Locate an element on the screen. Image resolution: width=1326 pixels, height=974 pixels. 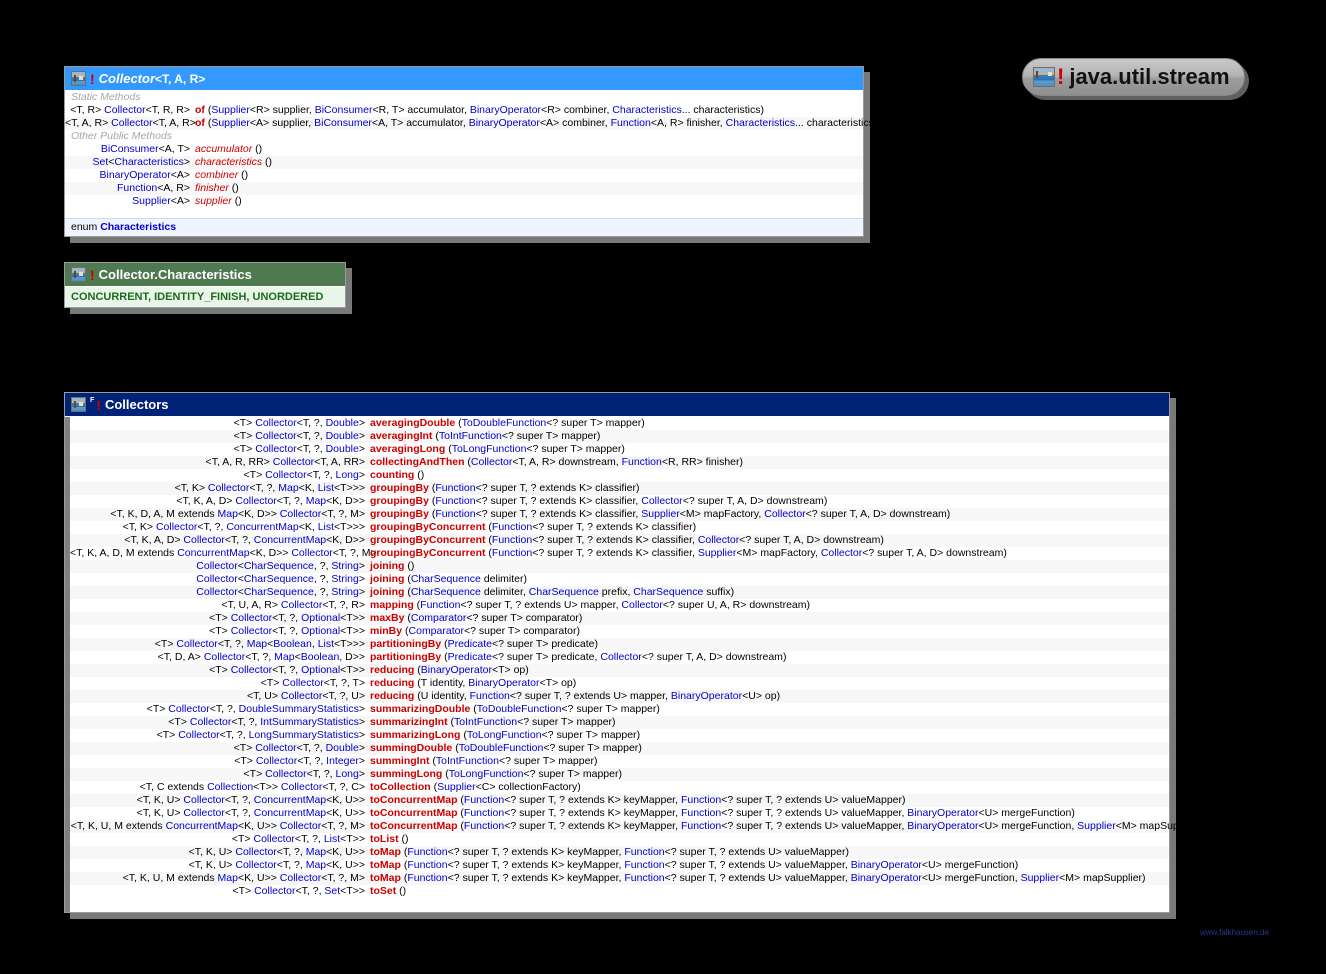
member-name: averagingLong is located at coordinates (407, 449).